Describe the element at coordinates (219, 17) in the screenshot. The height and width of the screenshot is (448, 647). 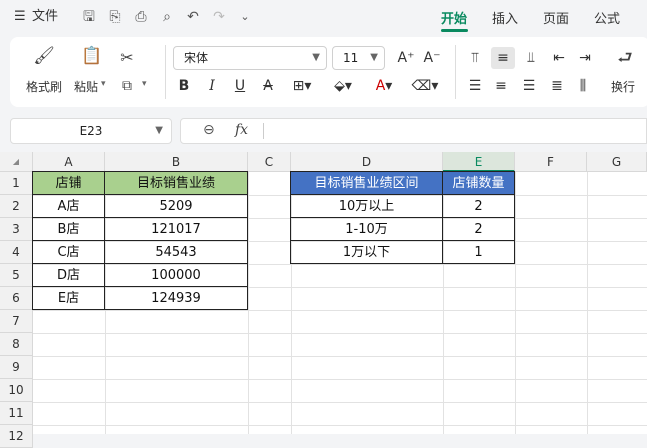
I see `redo-icon: ↷` at that location.